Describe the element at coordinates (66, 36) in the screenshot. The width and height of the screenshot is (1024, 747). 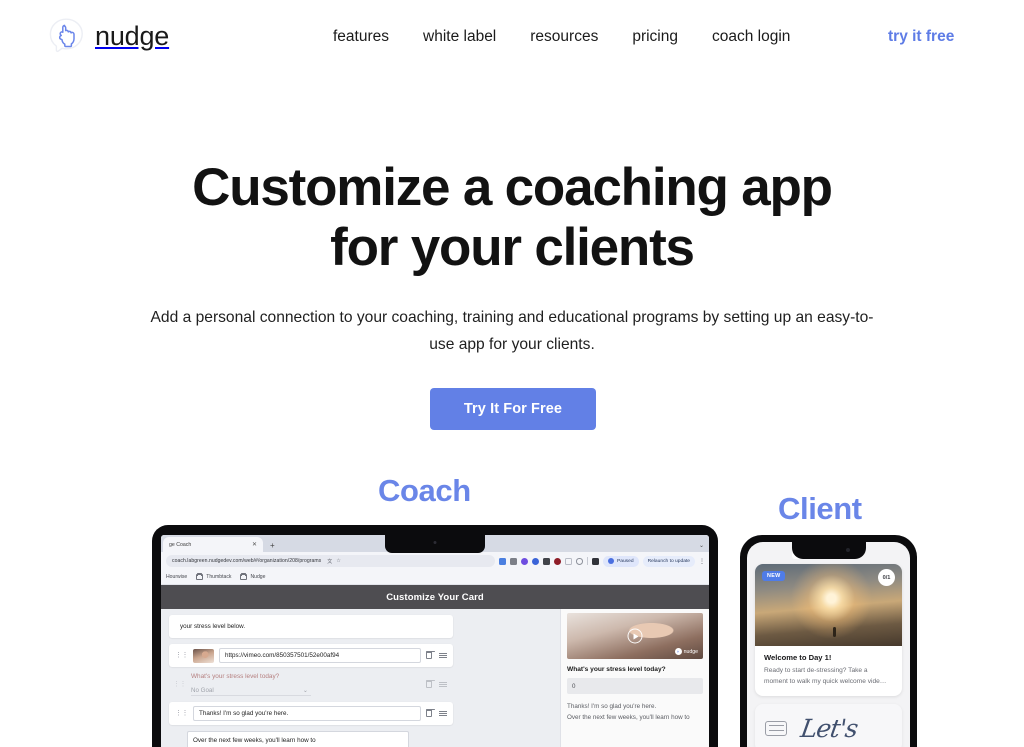
I see `pointing-finger-speech-bubble-icon` at that location.